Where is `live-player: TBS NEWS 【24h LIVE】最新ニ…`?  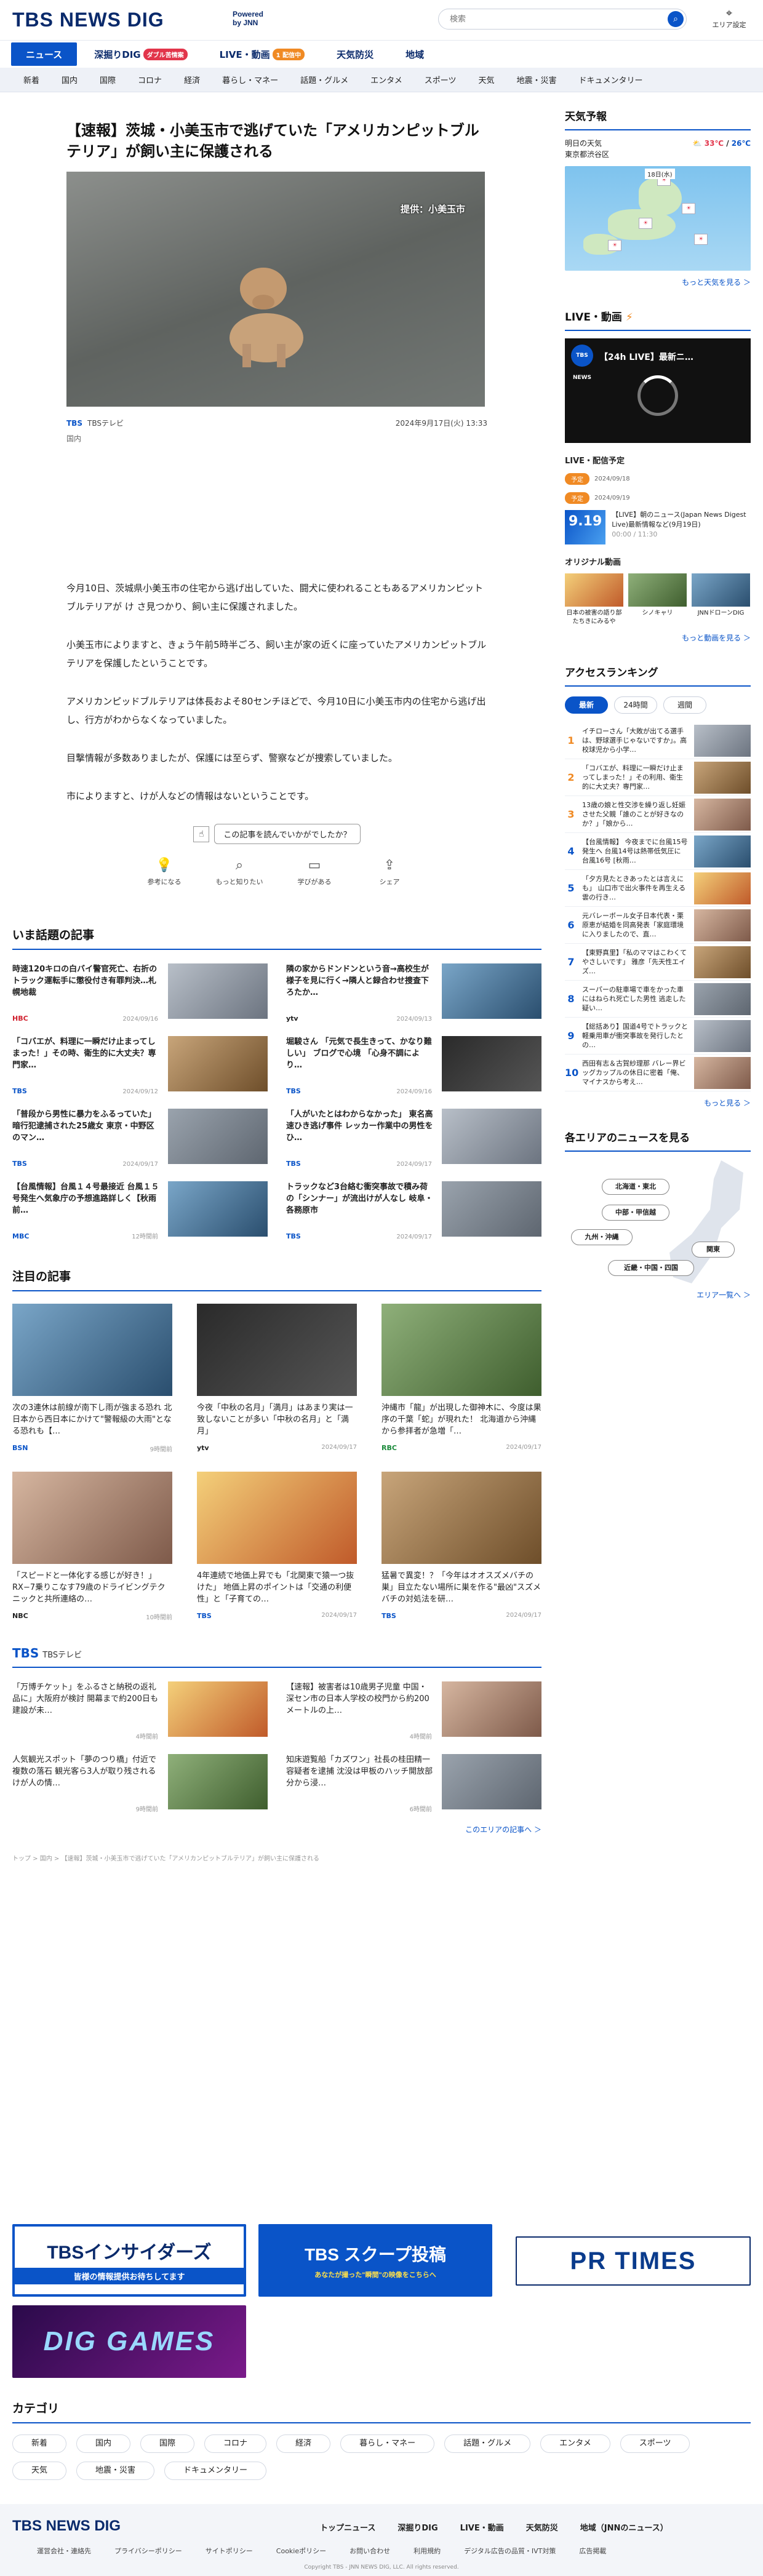
live-player: TBS NEWS 【24h LIVE】最新ニ… is located at coordinates (658, 391).